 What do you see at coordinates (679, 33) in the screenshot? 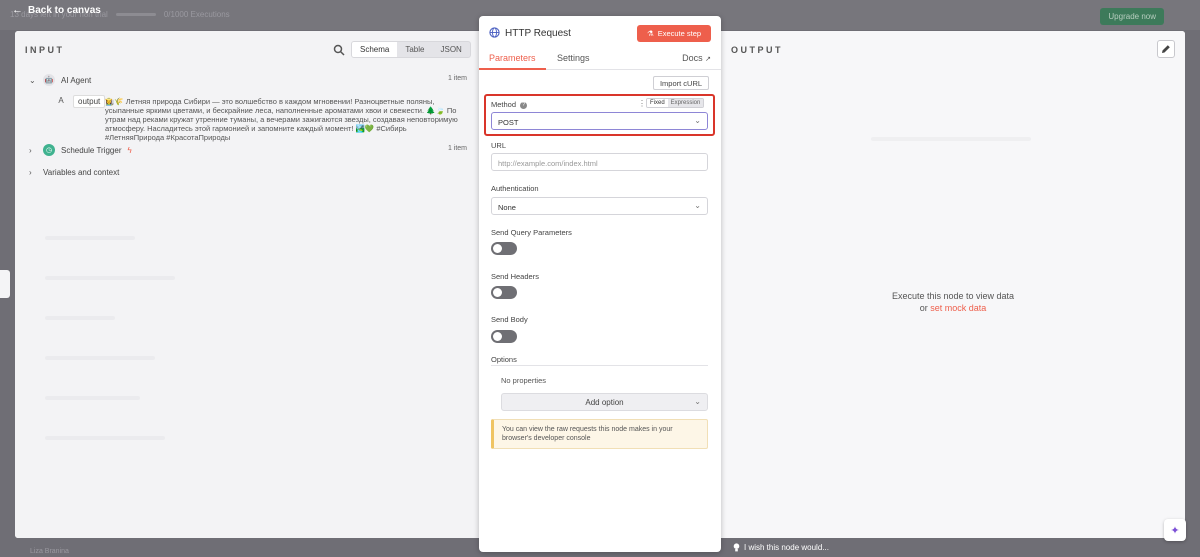
I see `execute-step-label: Execute step` at bounding box center [679, 33].